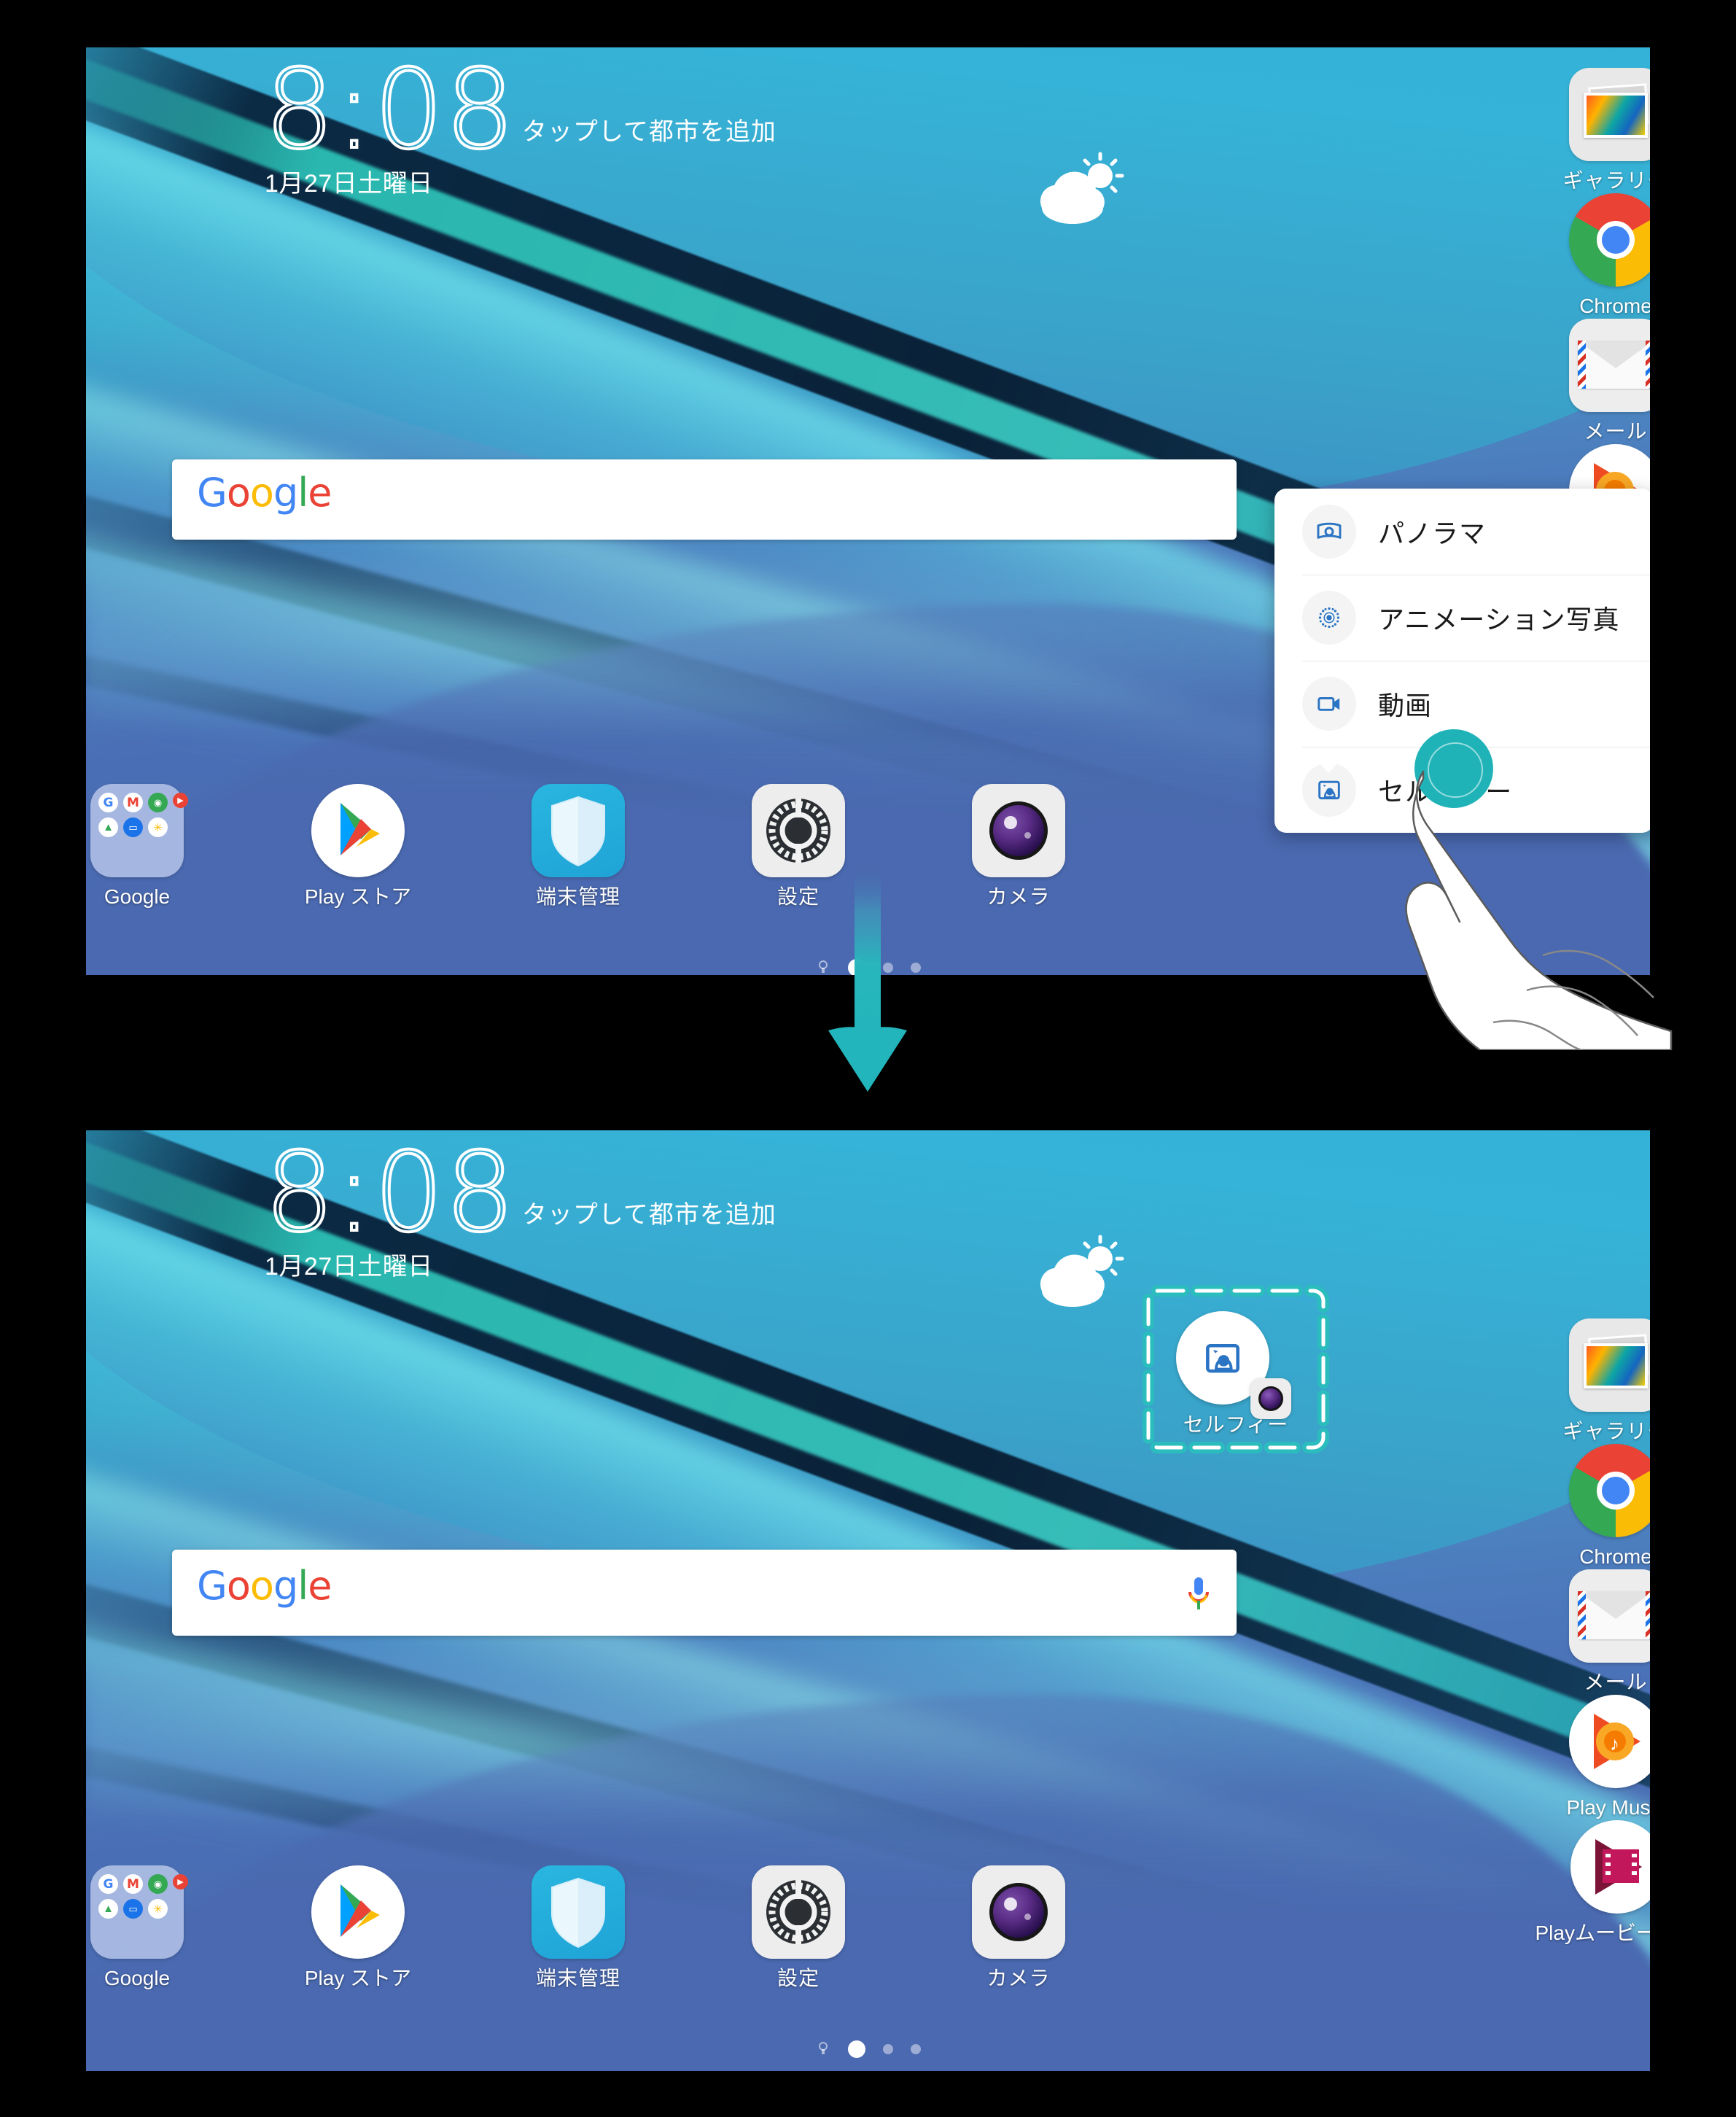 The height and width of the screenshot is (2117, 1736). What do you see at coordinates (867, 979) in the screenshot?
I see `down-arrow-icon` at bounding box center [867, 979].